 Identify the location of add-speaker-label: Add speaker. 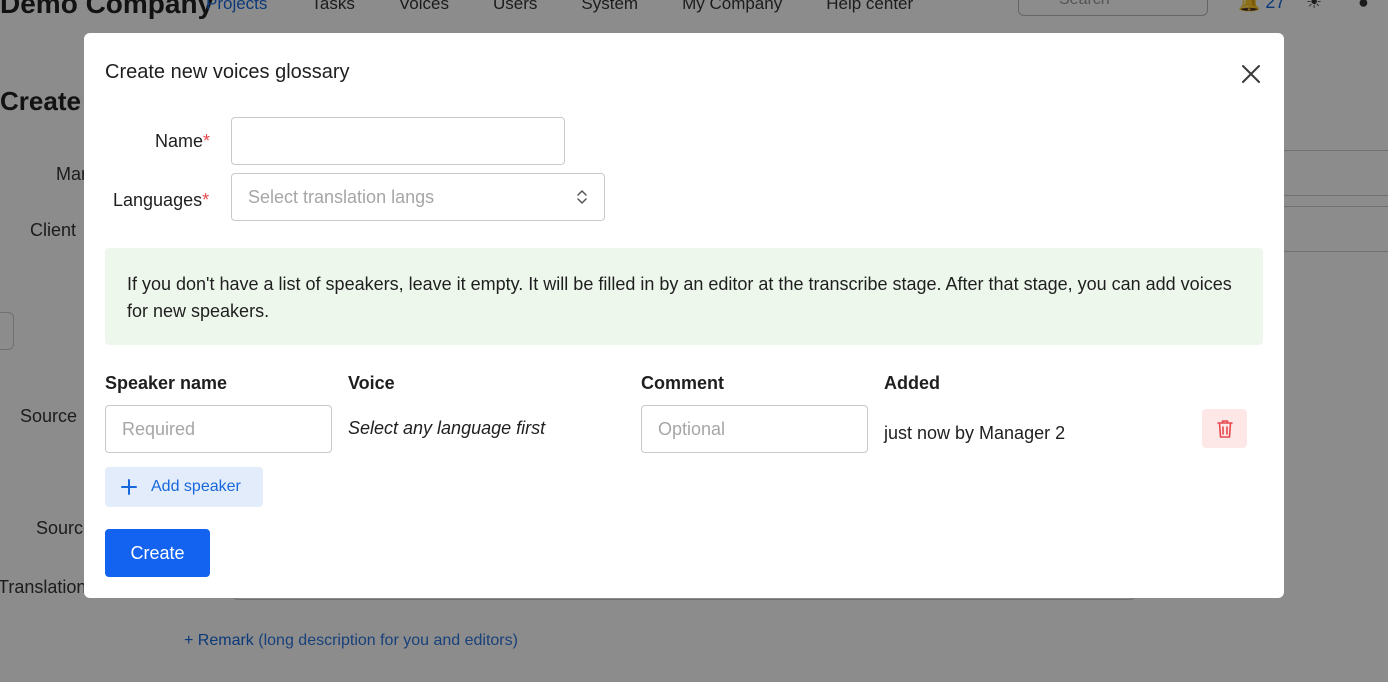
(196, 486).